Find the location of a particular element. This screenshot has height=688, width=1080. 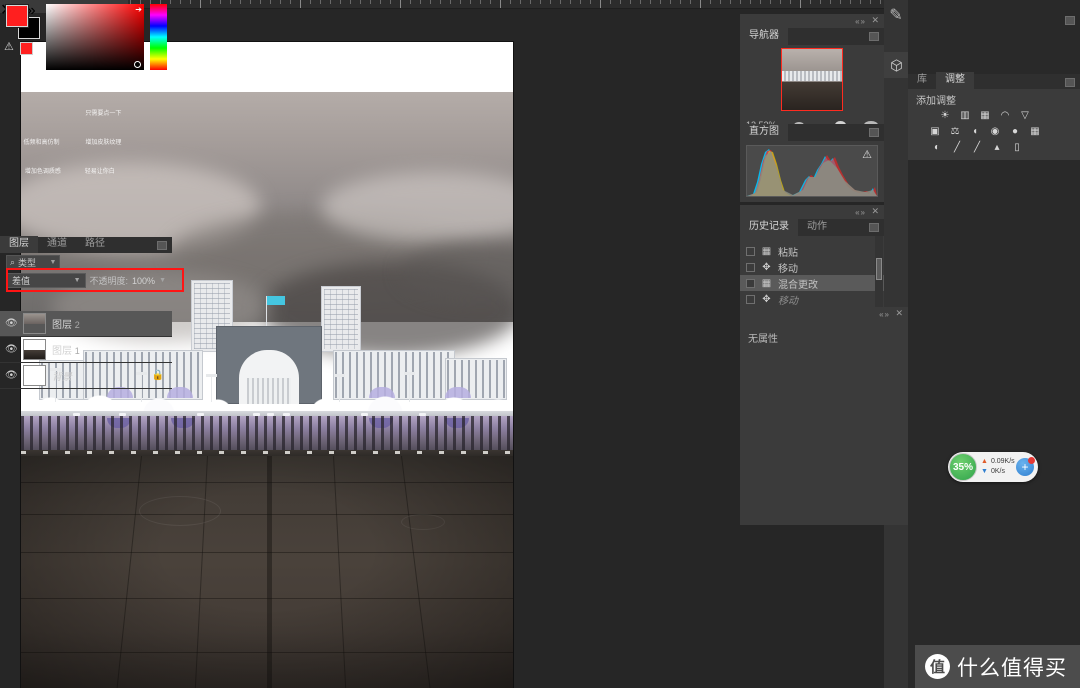

layer-name: 图层 1 is located at coordinates (66, 349).